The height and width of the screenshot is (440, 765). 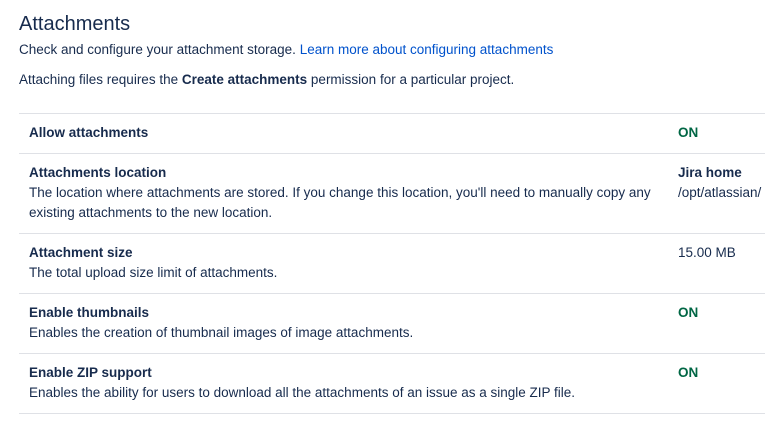 I want to click on setting-name: Attachment size, so click(x=81, y=252).